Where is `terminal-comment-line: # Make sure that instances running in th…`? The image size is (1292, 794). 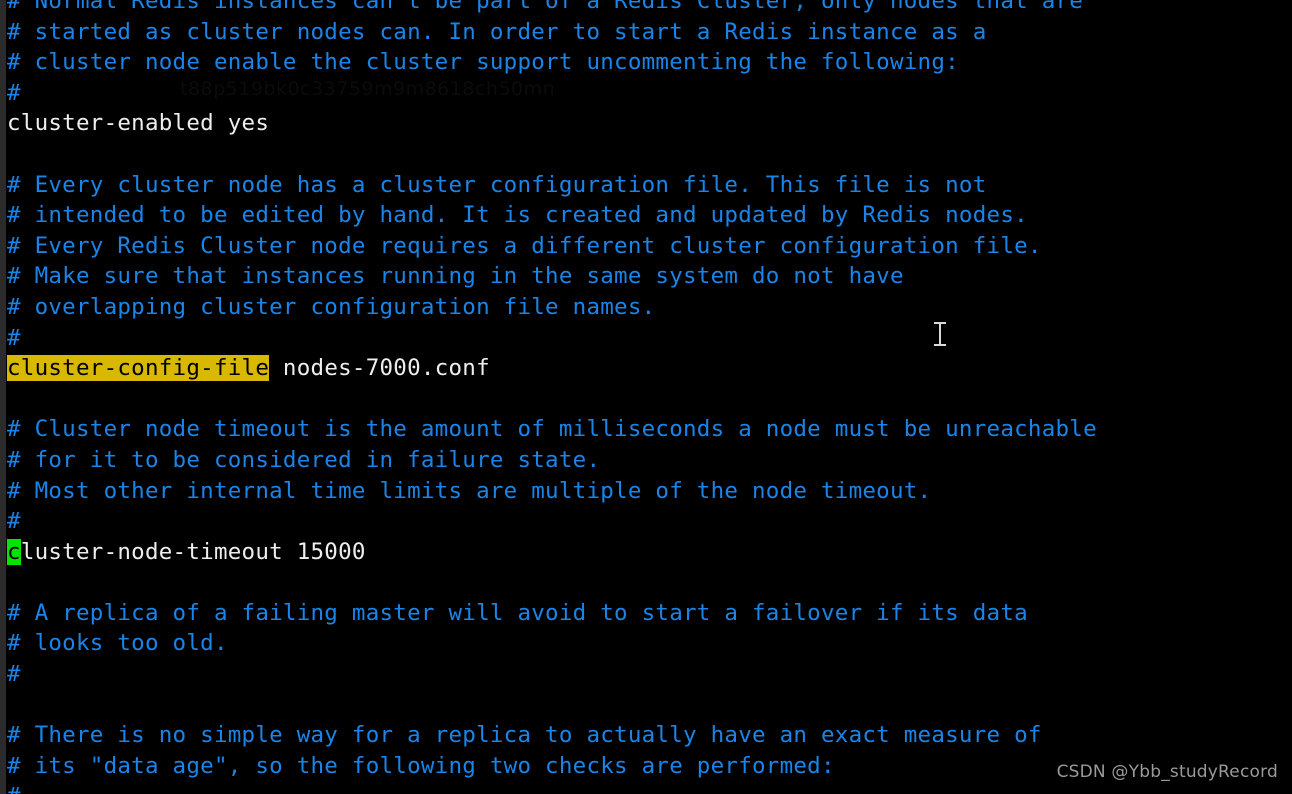
terminal-comment-line: # Make sure that instances running in th… is located at coordinates (455, 276).